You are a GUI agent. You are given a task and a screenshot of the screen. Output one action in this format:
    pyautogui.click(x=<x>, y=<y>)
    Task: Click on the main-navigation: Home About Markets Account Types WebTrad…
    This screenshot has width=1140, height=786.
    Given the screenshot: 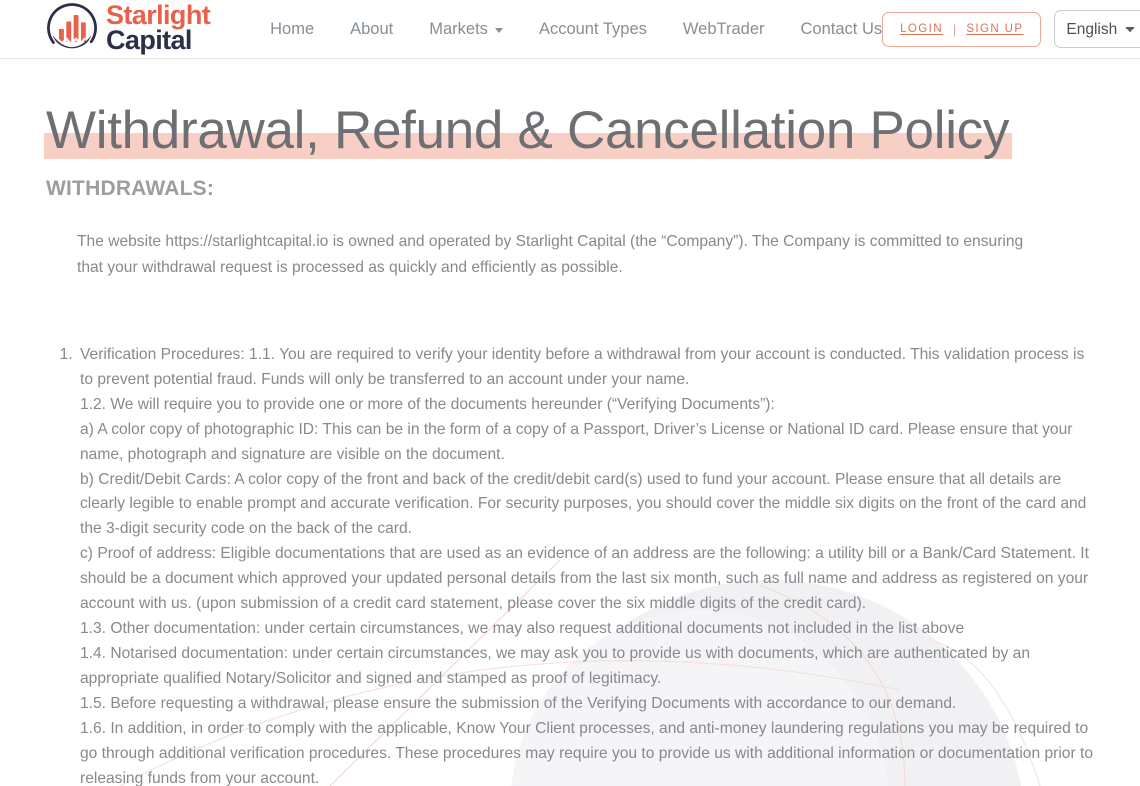 What is the action you would take?
    pyautogui.click(x=576, y=29)
    